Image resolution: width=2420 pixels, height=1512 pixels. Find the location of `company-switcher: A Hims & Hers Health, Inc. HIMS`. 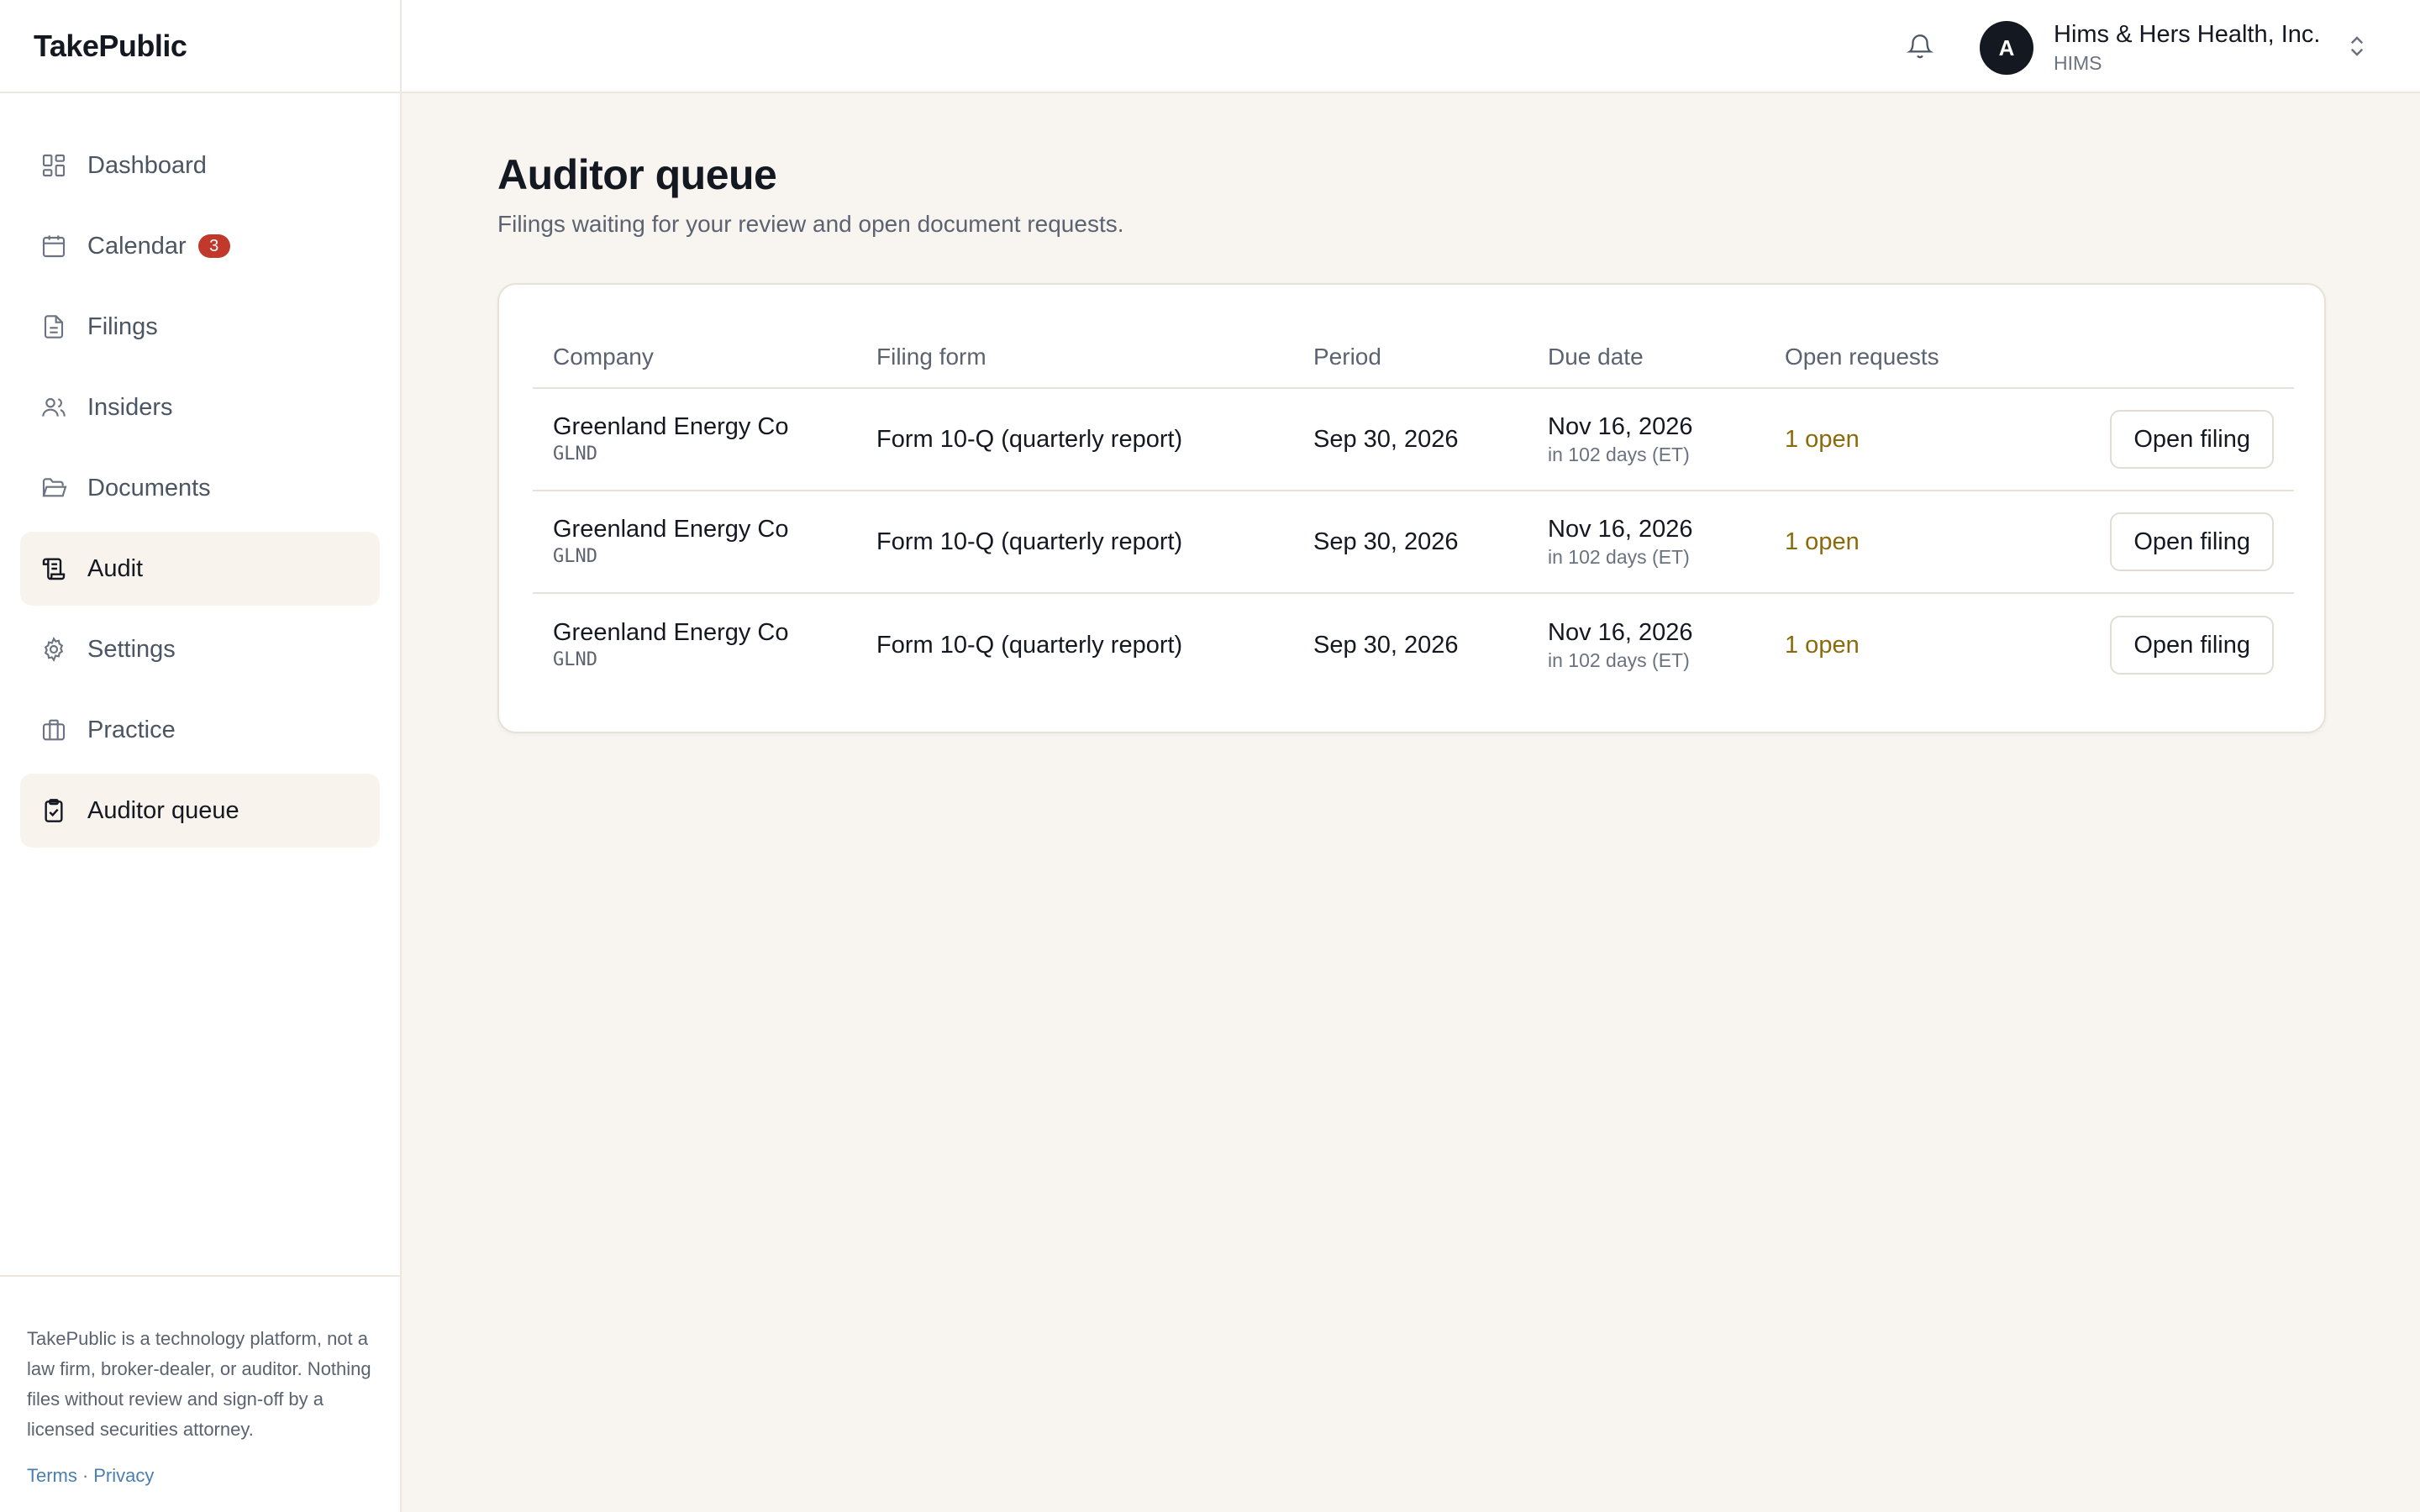

company-switcher: A Hims & Hers Health, Inc. HIMS is located at coordinates (2150, 47).